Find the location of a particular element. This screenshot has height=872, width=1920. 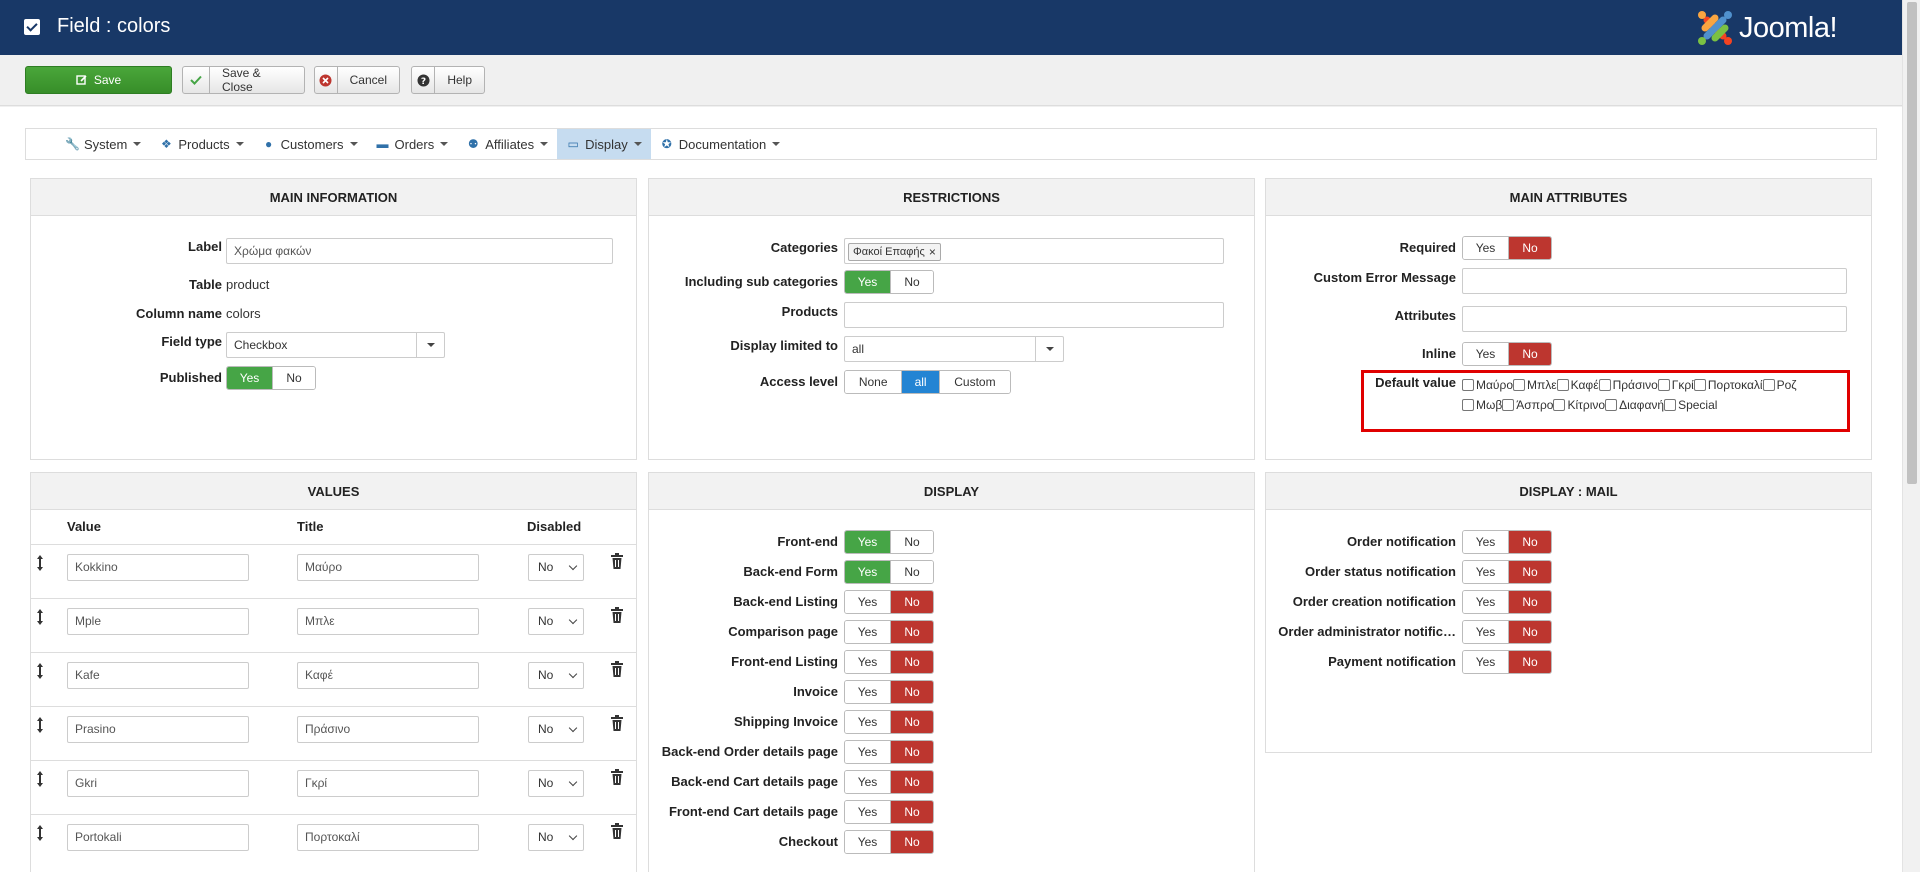

page-scrollbar is located at coordinates (1911, 436).